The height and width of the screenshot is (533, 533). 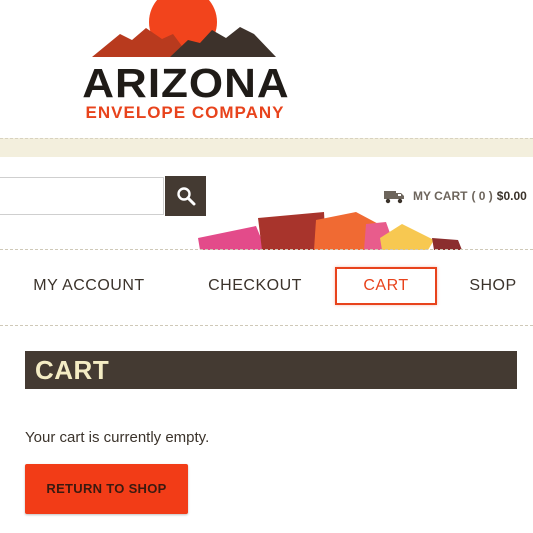 I want to click on logo-wordmark: ARIZONA, so click(x=186, y=84).